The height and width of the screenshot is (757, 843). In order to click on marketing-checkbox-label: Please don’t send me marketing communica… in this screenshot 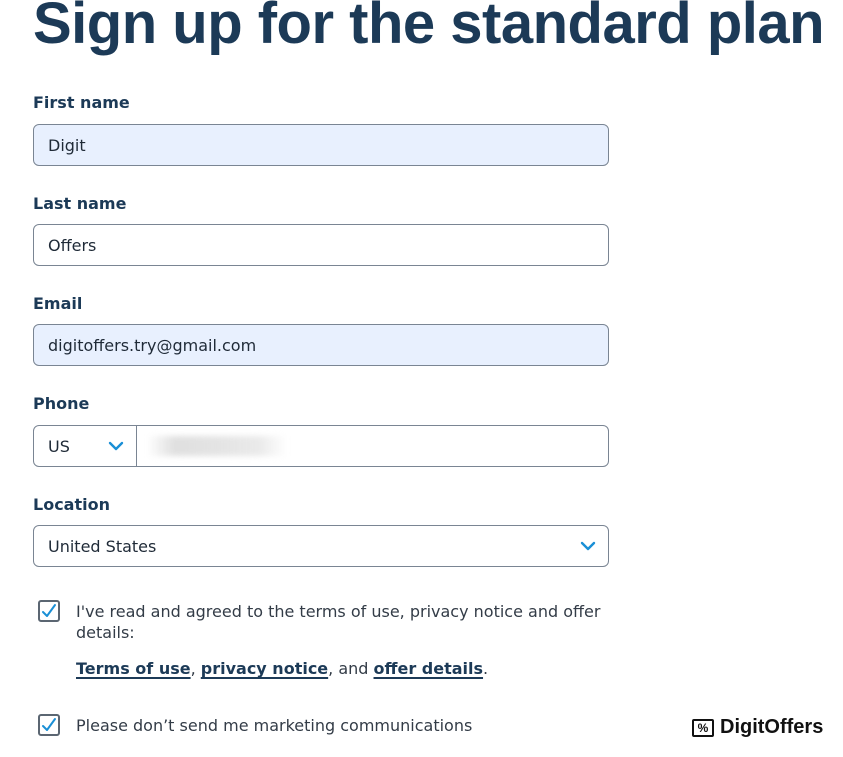, I will do `click(274, 725)`.